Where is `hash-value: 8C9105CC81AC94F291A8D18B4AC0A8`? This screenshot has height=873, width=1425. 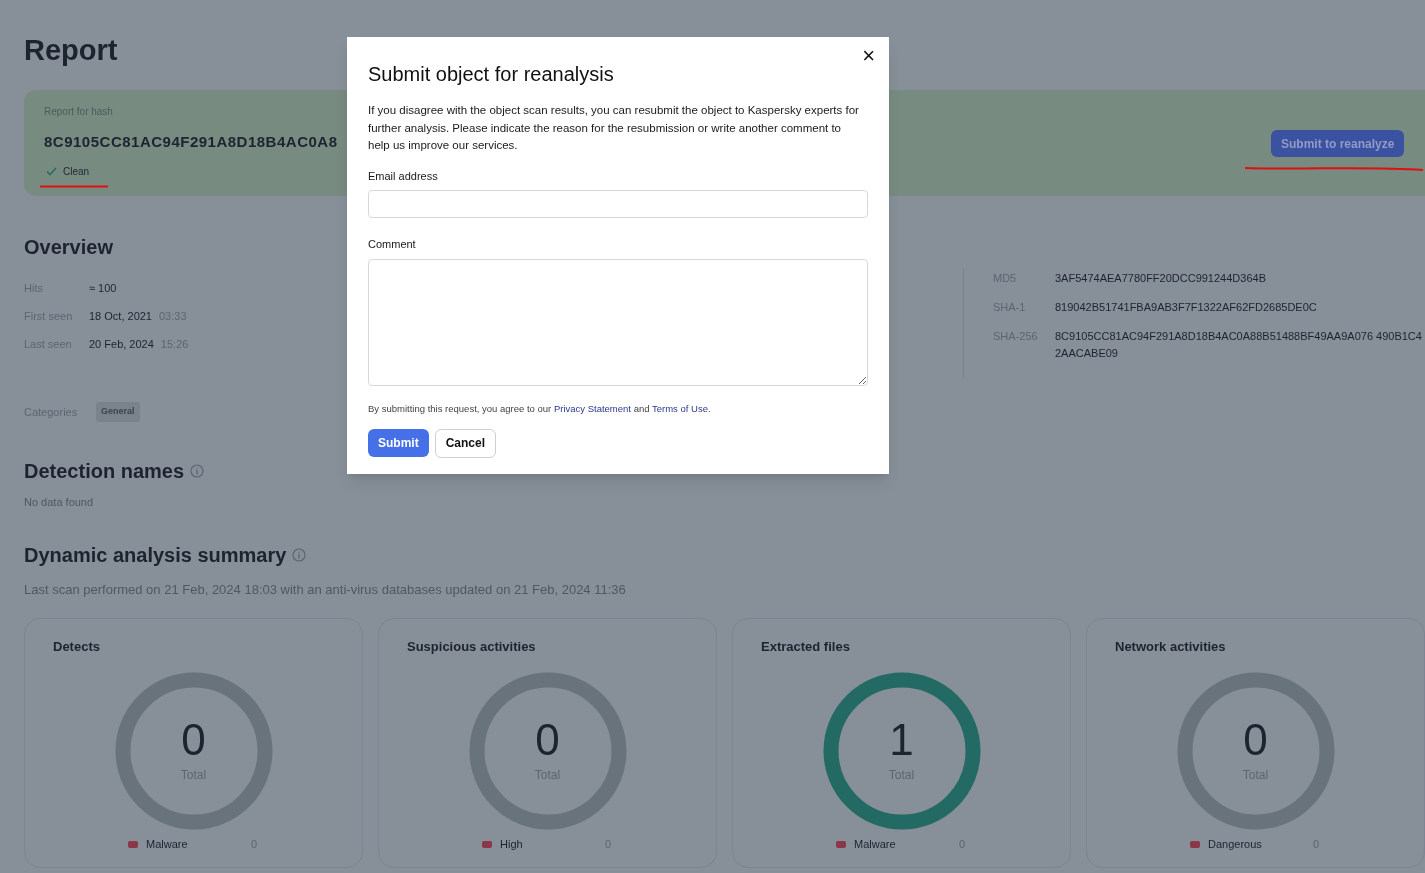 hash-value: 8C9105CC81AC94F291A8D18B4AC0A8 is located at coordinates (191, 142).